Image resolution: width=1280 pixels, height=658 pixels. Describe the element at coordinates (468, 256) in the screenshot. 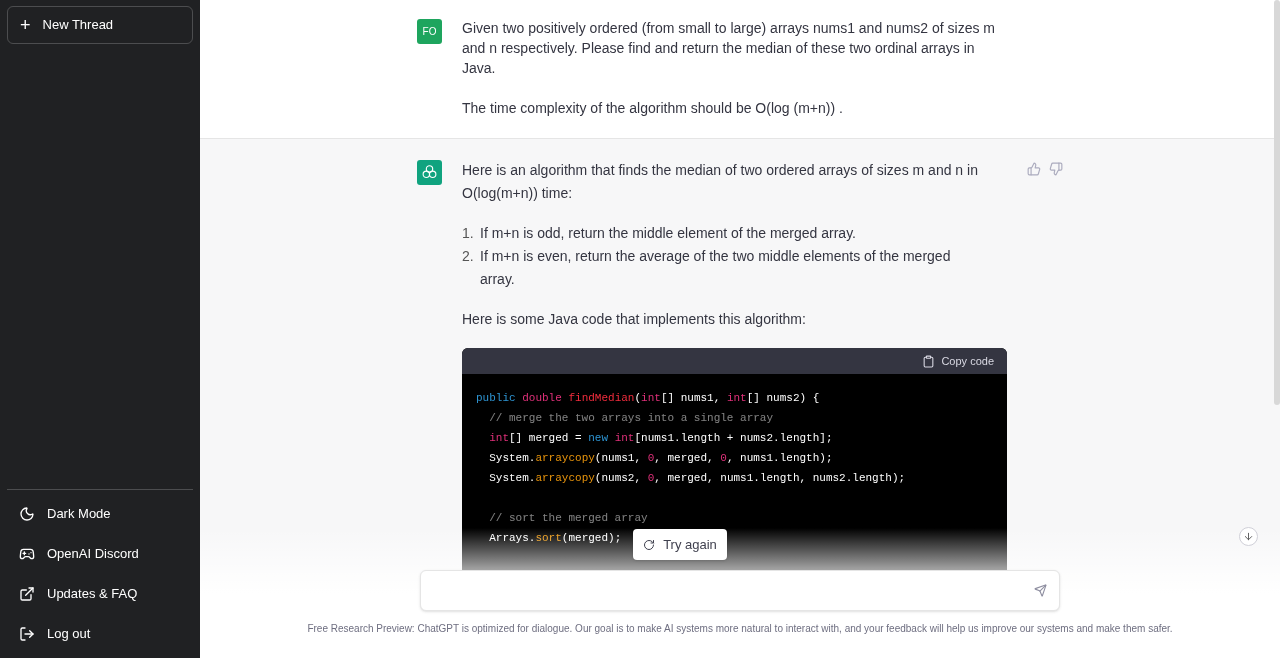

I see `list-number: 2.` at that location.